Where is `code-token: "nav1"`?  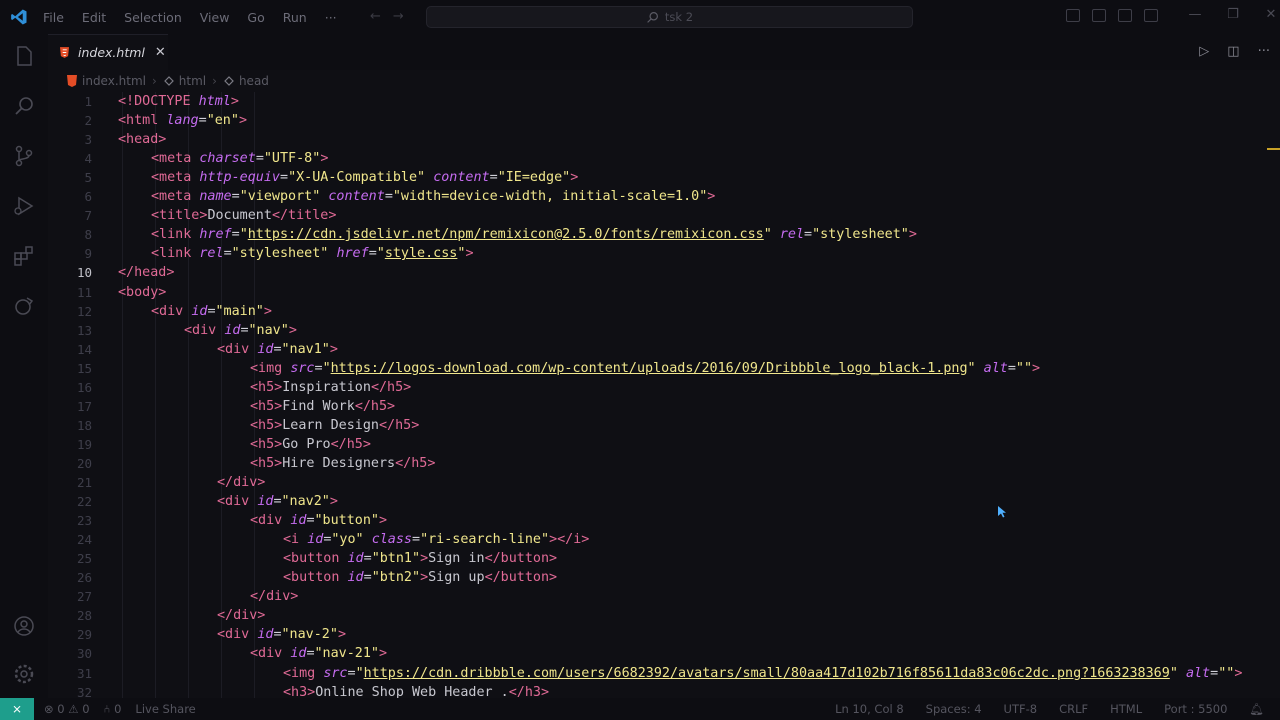 code-token: "nav1" is located at coordinates (305, 349).